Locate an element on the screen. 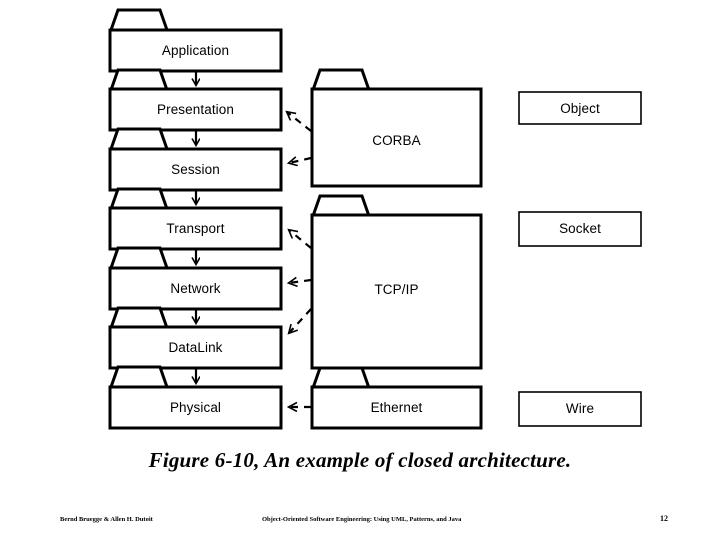 This screenshot has height=540, width=720. label-physical: Physical is located at coordinates (195, 407).